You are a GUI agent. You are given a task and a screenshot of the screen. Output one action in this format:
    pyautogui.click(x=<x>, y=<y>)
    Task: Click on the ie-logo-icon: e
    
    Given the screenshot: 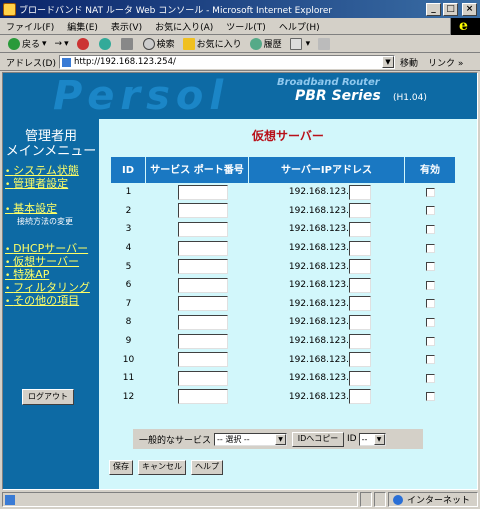 What is the action you would take?
    pyautogui.click(x=463, y=26)
    